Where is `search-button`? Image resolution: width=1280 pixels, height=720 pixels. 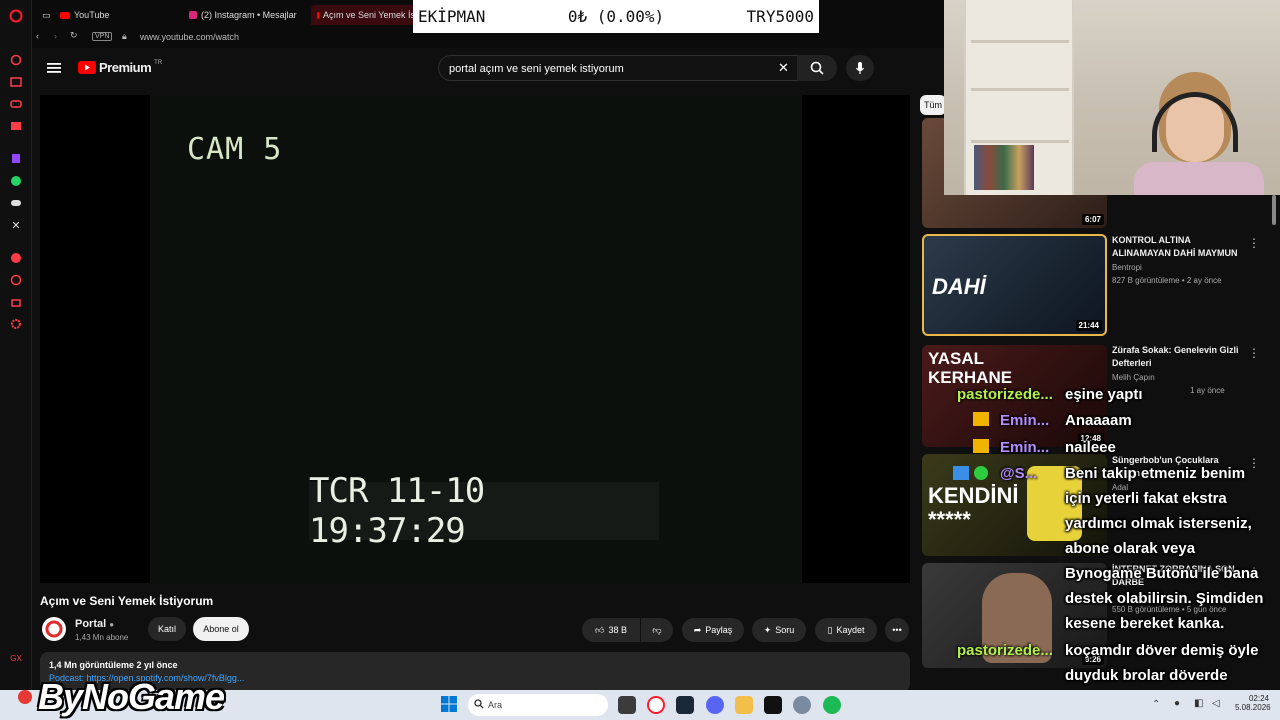 search-button is located at coordinates (817, 68).